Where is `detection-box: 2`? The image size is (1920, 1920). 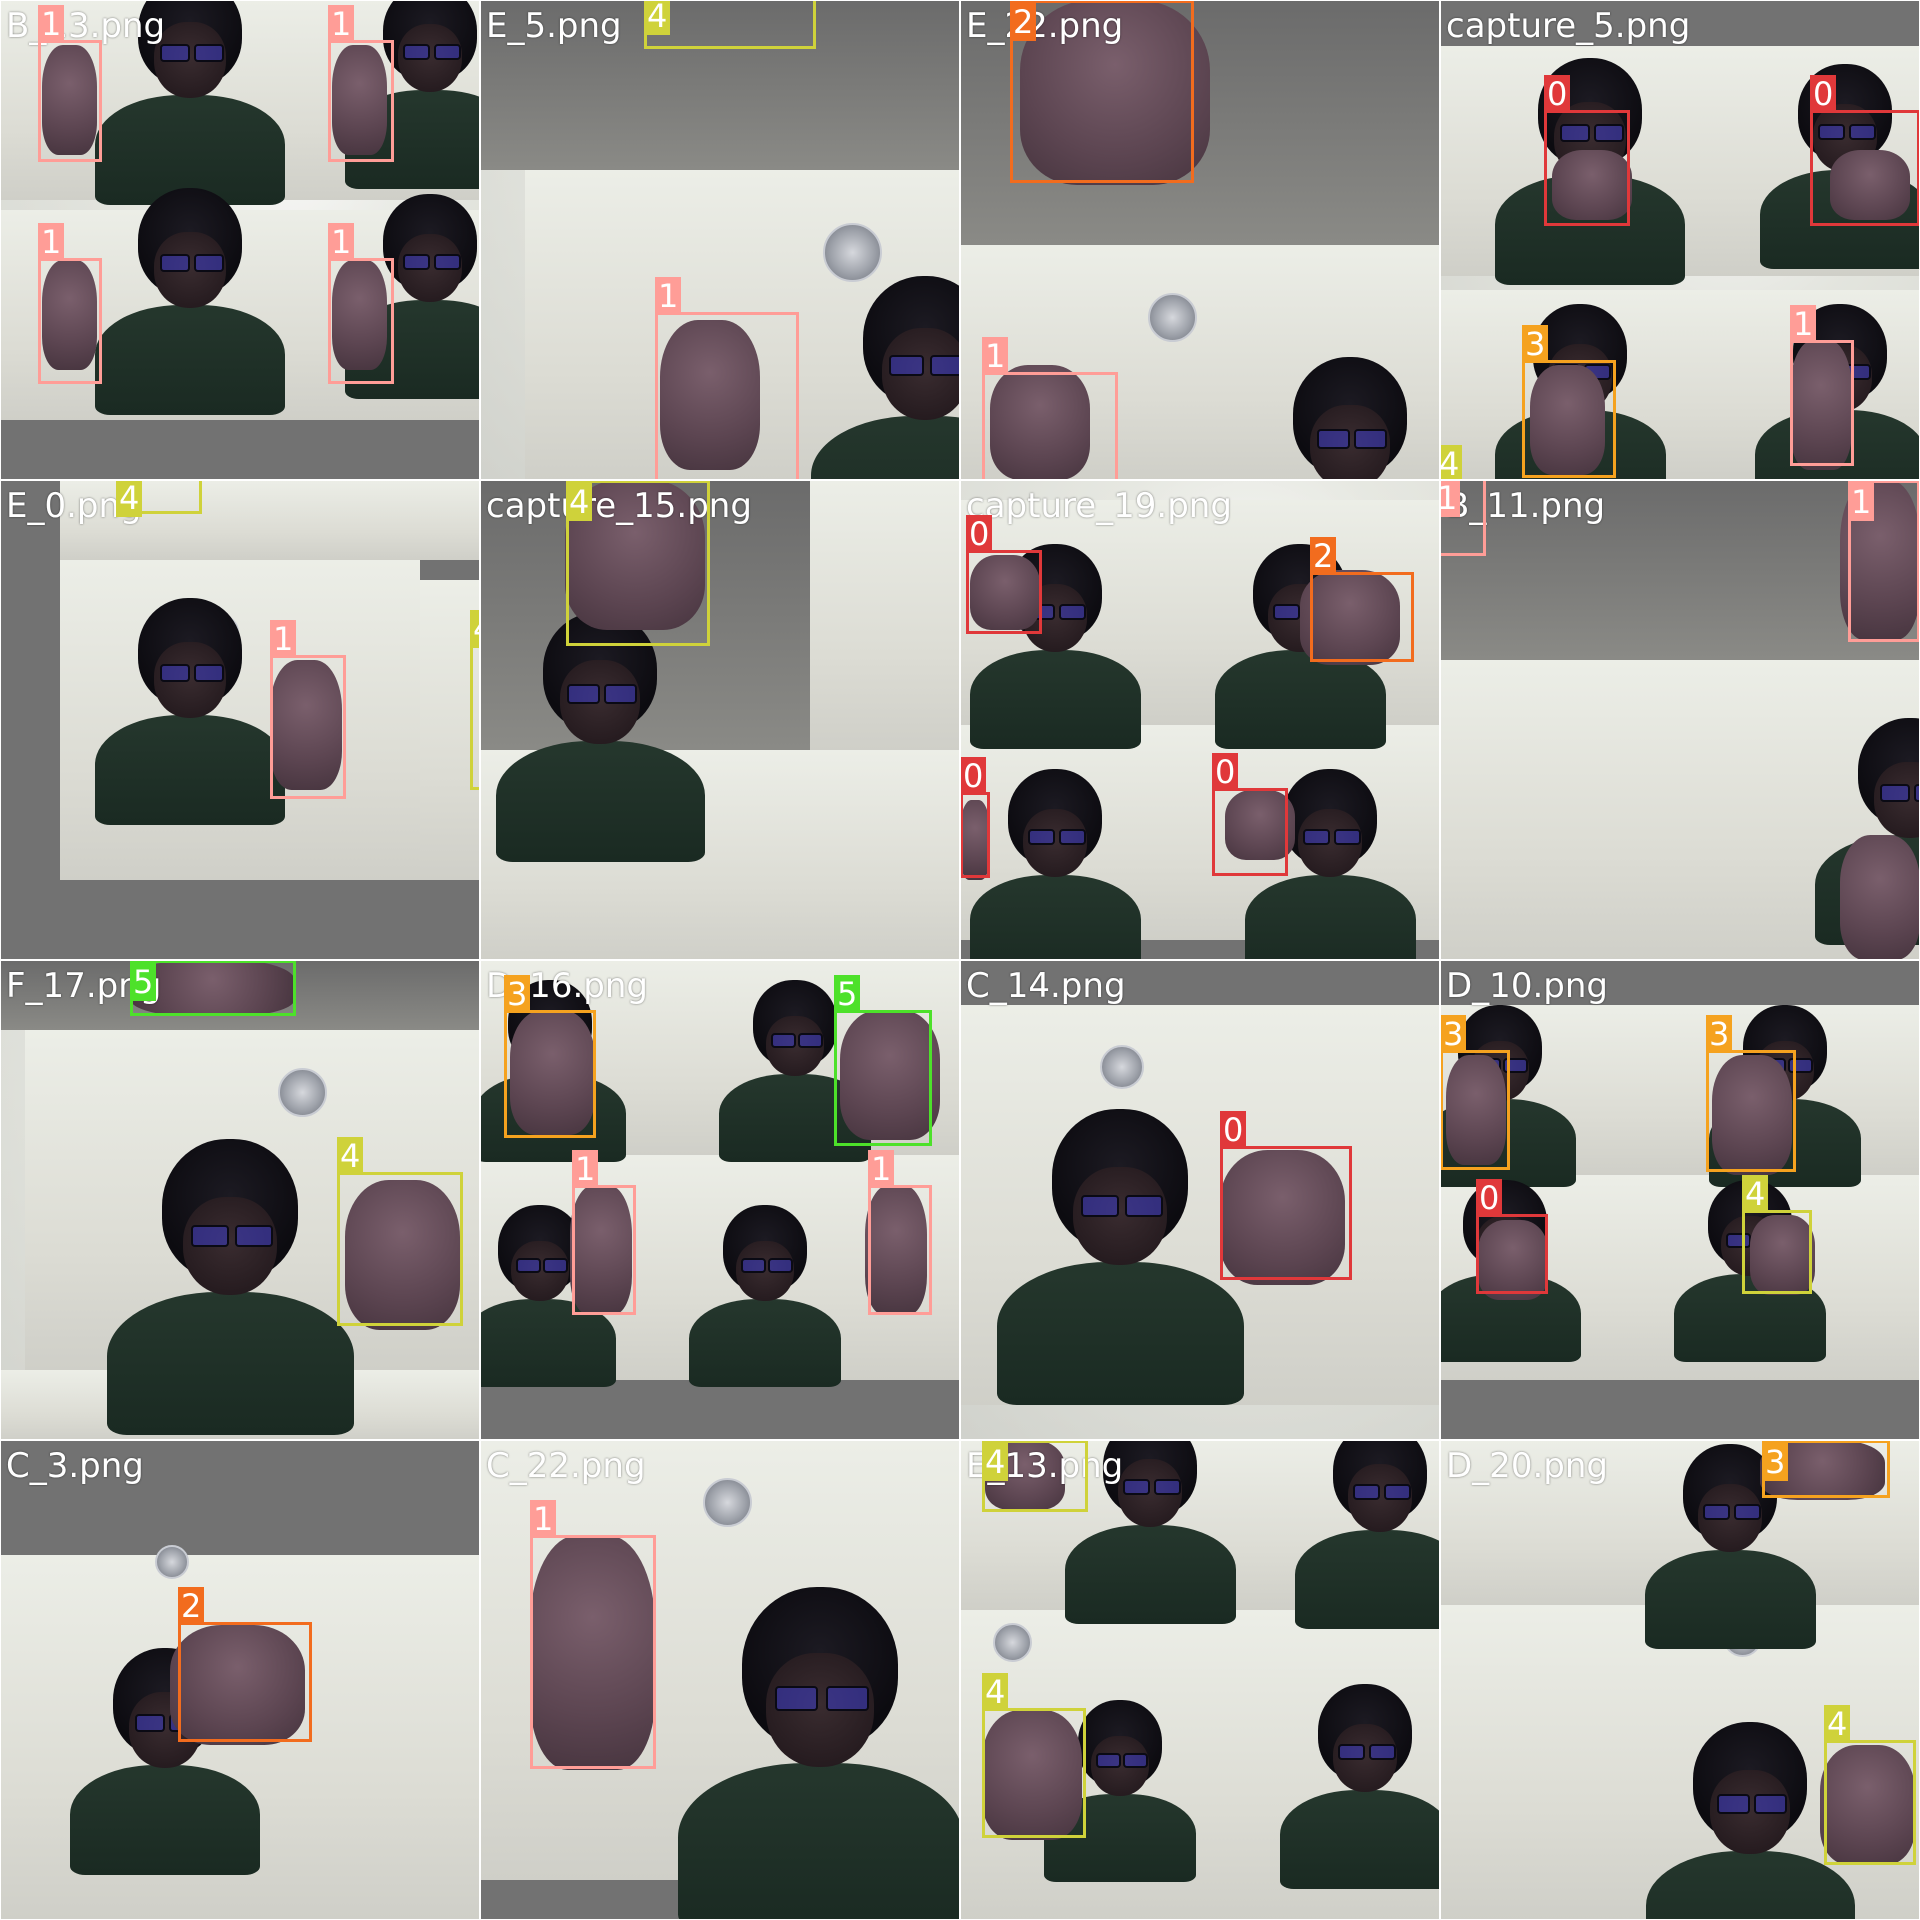
detection-box: 2 is located at coordinates (1102, 91).